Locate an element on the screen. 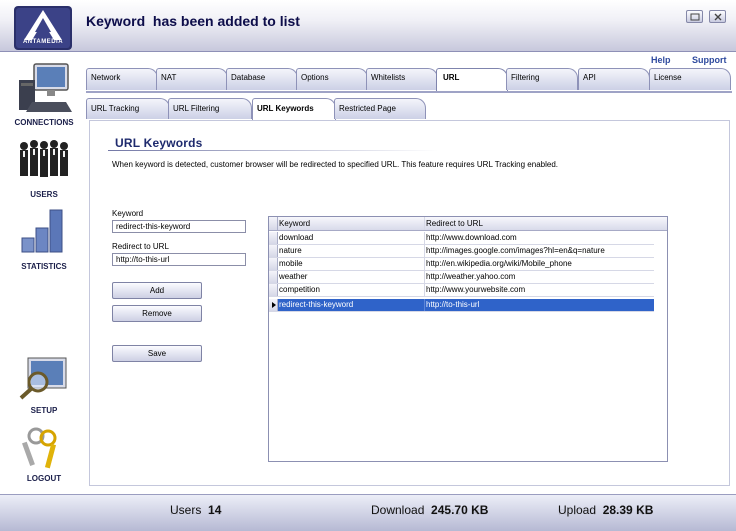 Image resolution: width=736 pixels, height=531 pixels. column-header-keyword: Keyword is located at coordinates (294, 223).